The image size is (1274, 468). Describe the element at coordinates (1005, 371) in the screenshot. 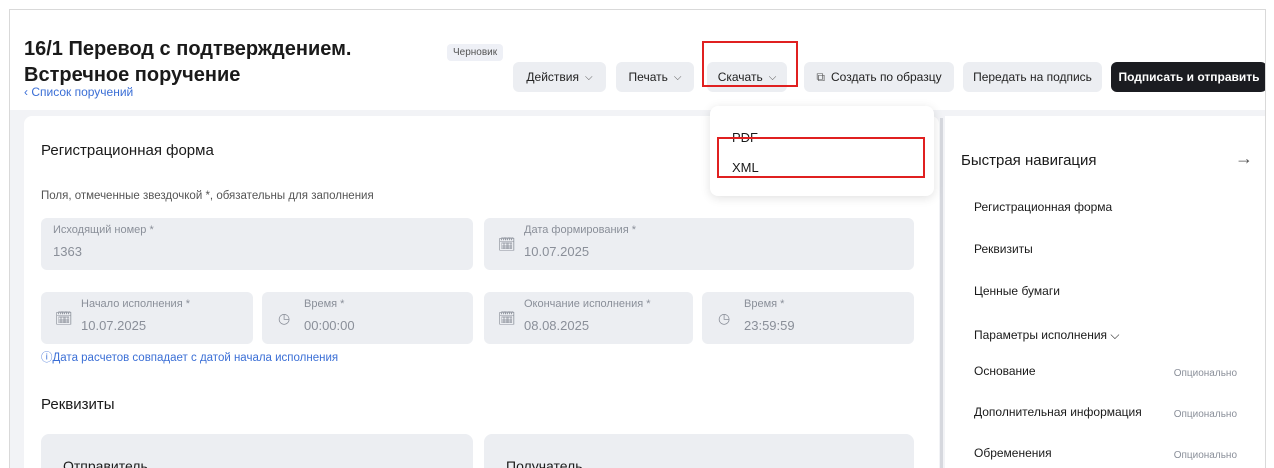

I see `nav-item-basis: Основание` at that location.